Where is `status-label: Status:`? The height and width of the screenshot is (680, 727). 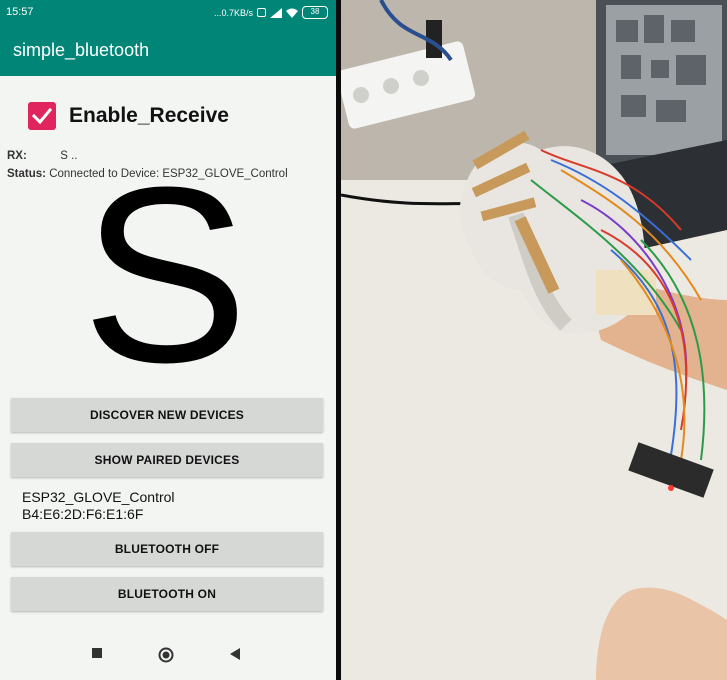 status-label: Status: is located at coordinates (26, 174).